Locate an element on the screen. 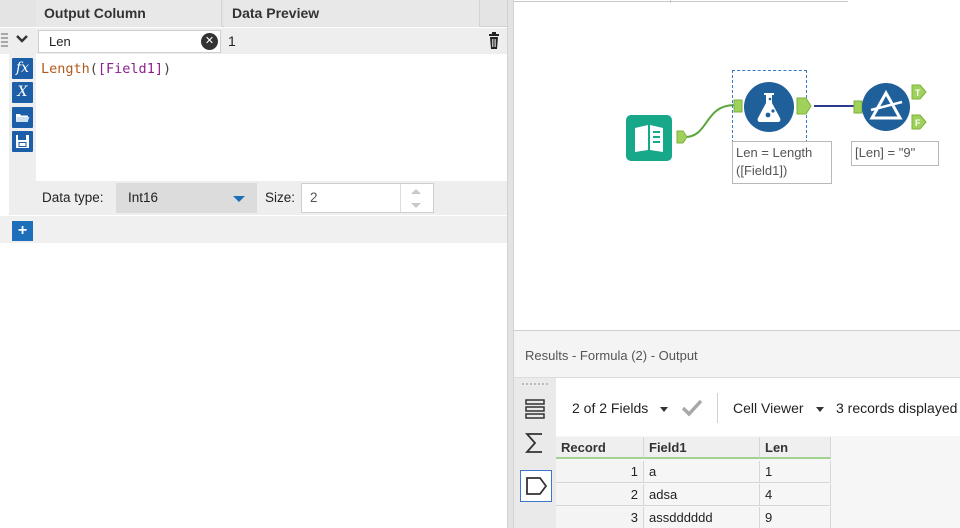 The width and height of the screenshot is (960, 528). formula-output-anchor is located at coordinates (804, 106).